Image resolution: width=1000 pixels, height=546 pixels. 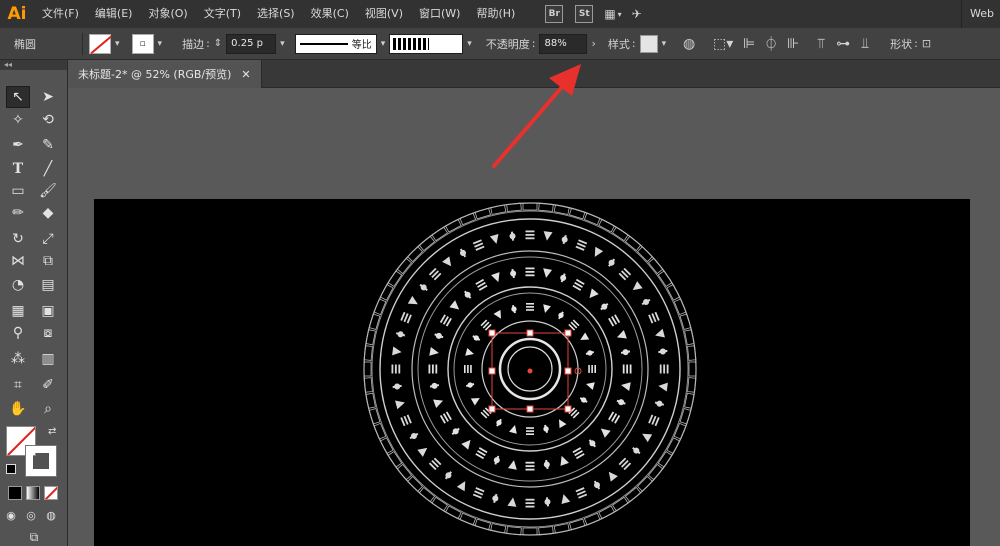 I want to click on type-tool-icon: T, so click(x=18, y=169).